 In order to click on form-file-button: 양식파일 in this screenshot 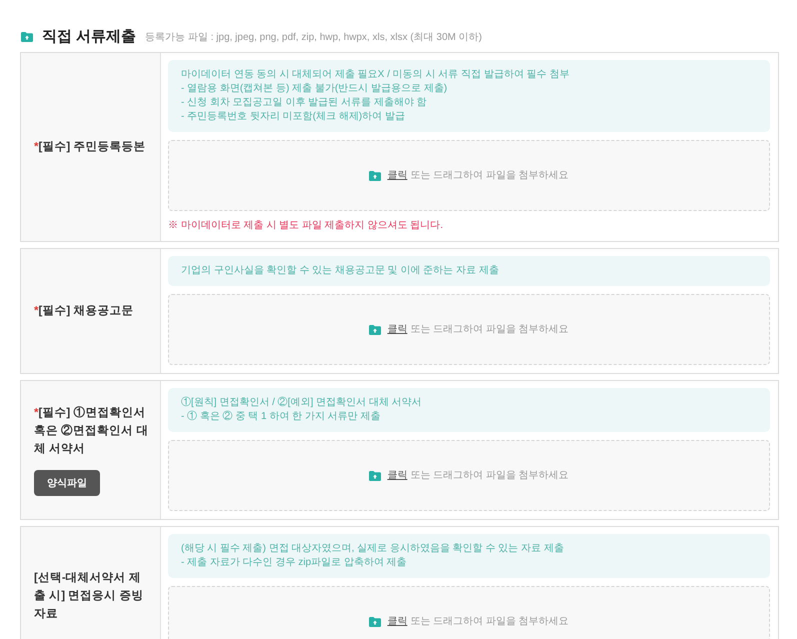, I will do `click(67, 483)`.